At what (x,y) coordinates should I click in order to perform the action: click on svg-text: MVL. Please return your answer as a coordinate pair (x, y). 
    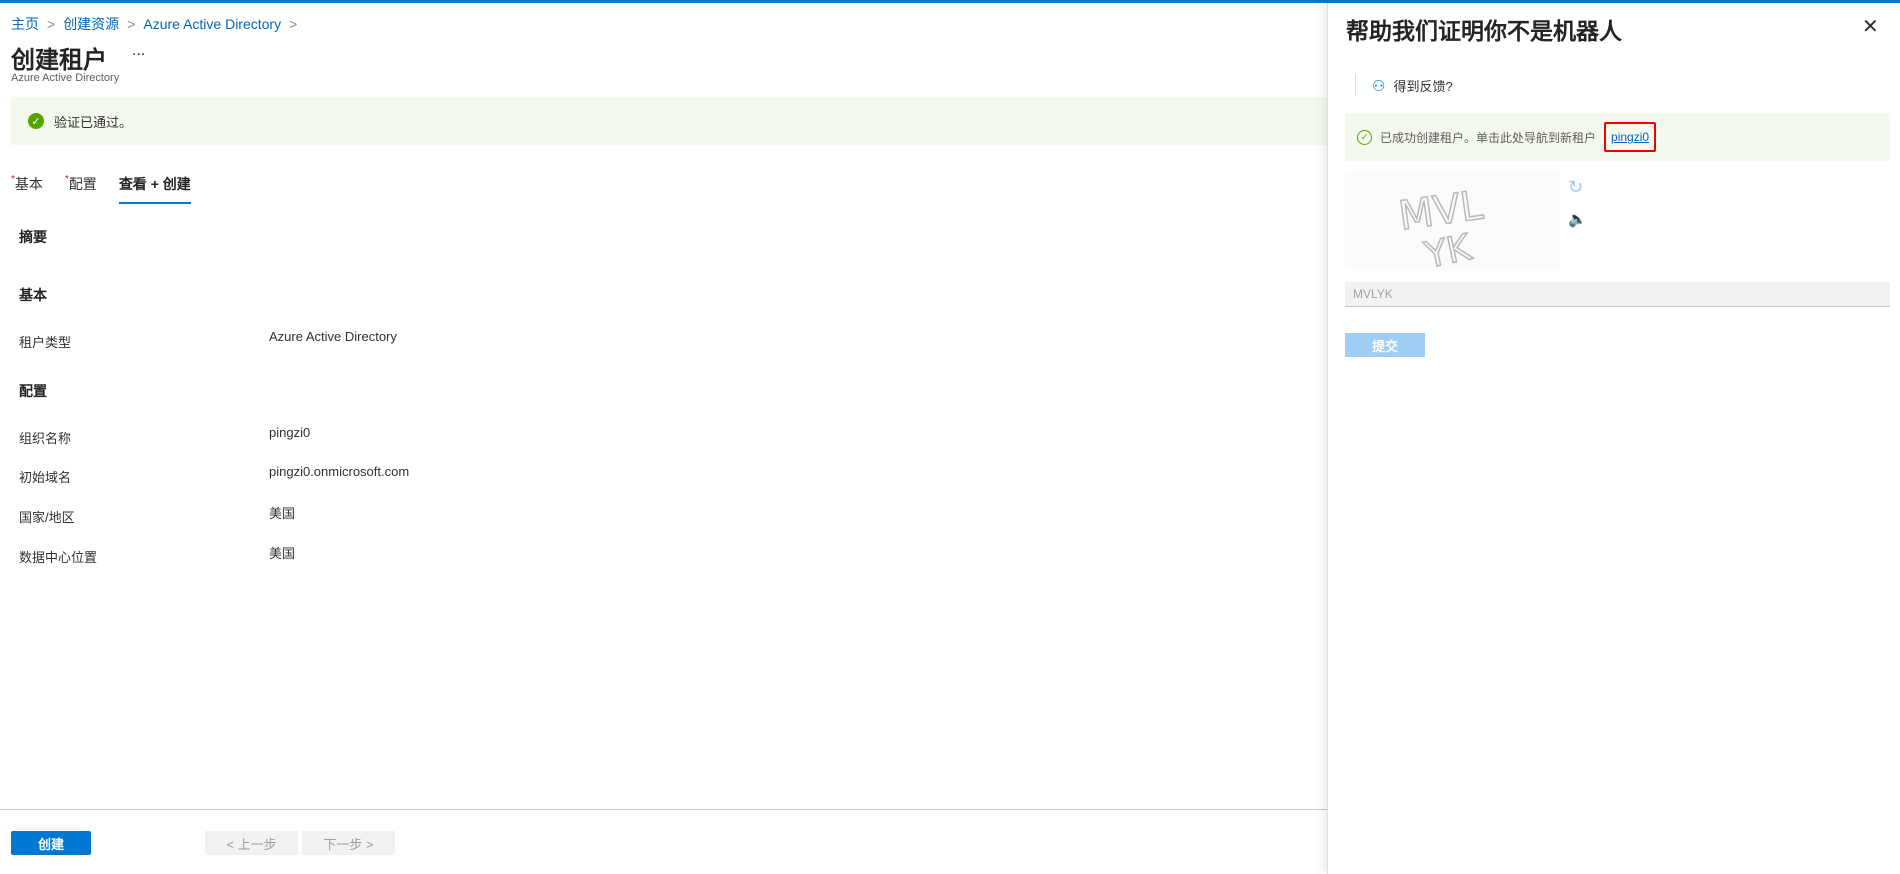
    Looking at the image, I should click on (1441, 210).